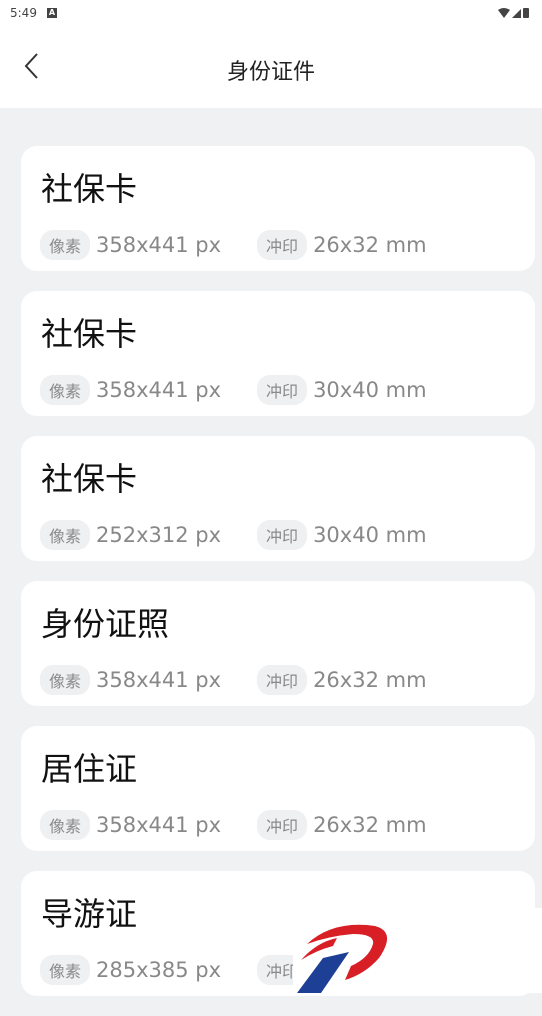 The height and width of the screenshot is (1016, 542). I want to click on signal-icon, so click(516, 13).